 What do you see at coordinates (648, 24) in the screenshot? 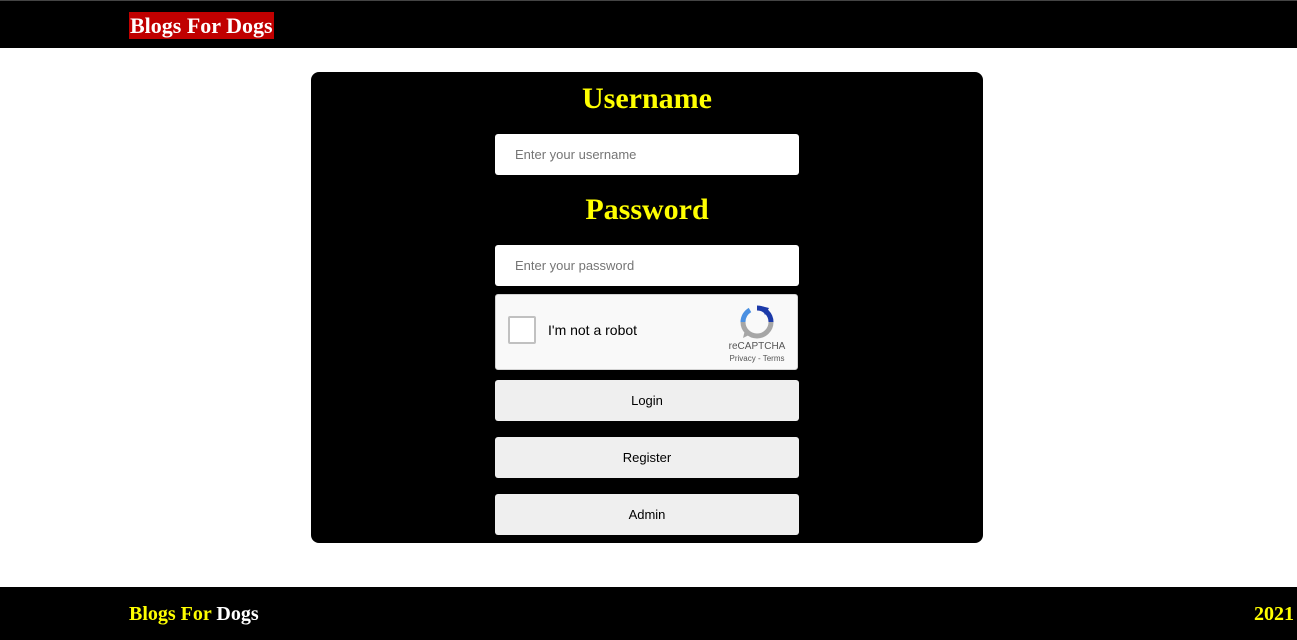
I see `top-navbar: Blogs For Dogs` at bounding box center [648, 24].